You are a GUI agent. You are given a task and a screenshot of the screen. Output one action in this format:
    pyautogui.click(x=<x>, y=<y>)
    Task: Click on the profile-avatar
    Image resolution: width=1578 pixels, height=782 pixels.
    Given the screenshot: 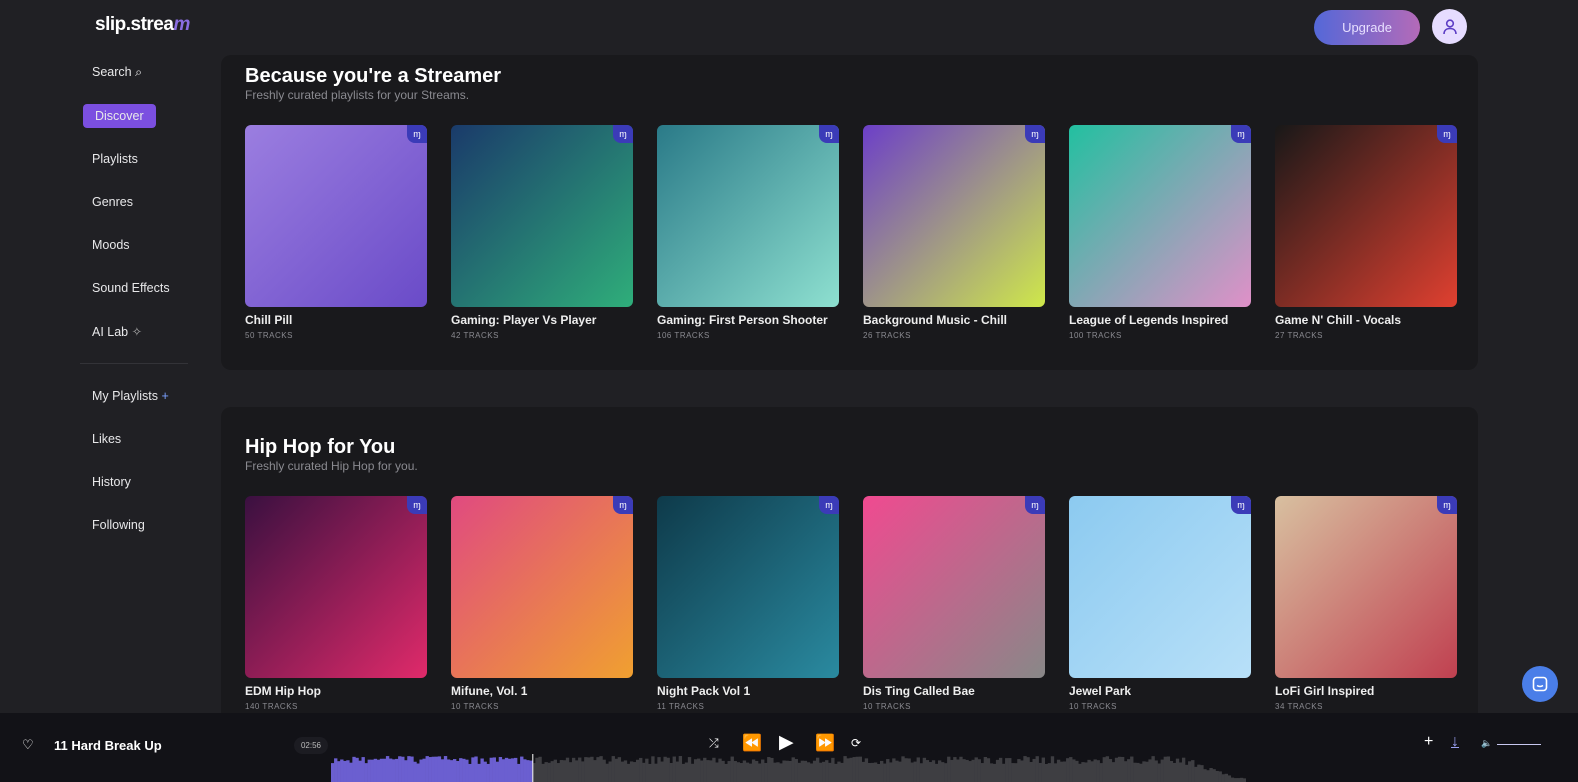 What is the action you would take?
    pyautogui.click(x=1449, y=26)
    